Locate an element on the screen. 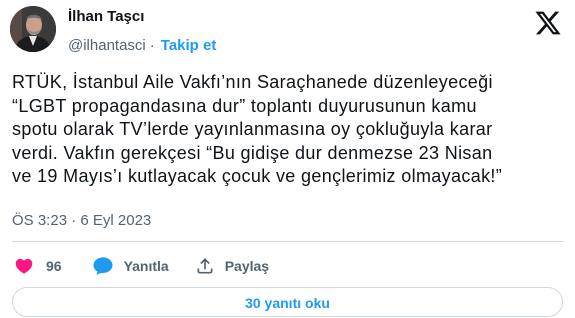  share-icon is located at coordinates (205, 266).